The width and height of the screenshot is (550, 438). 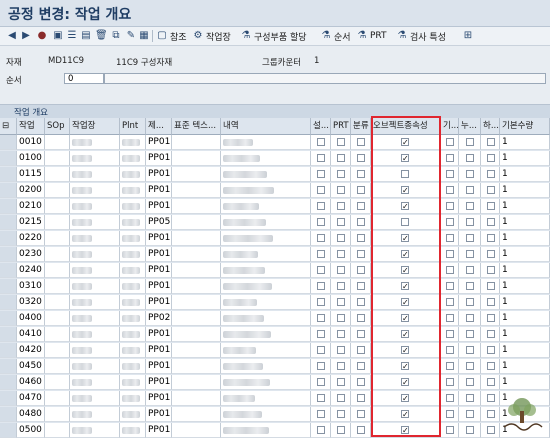 I want to click on table-row: 0460 PP01 1, so click(x=275, y=382).